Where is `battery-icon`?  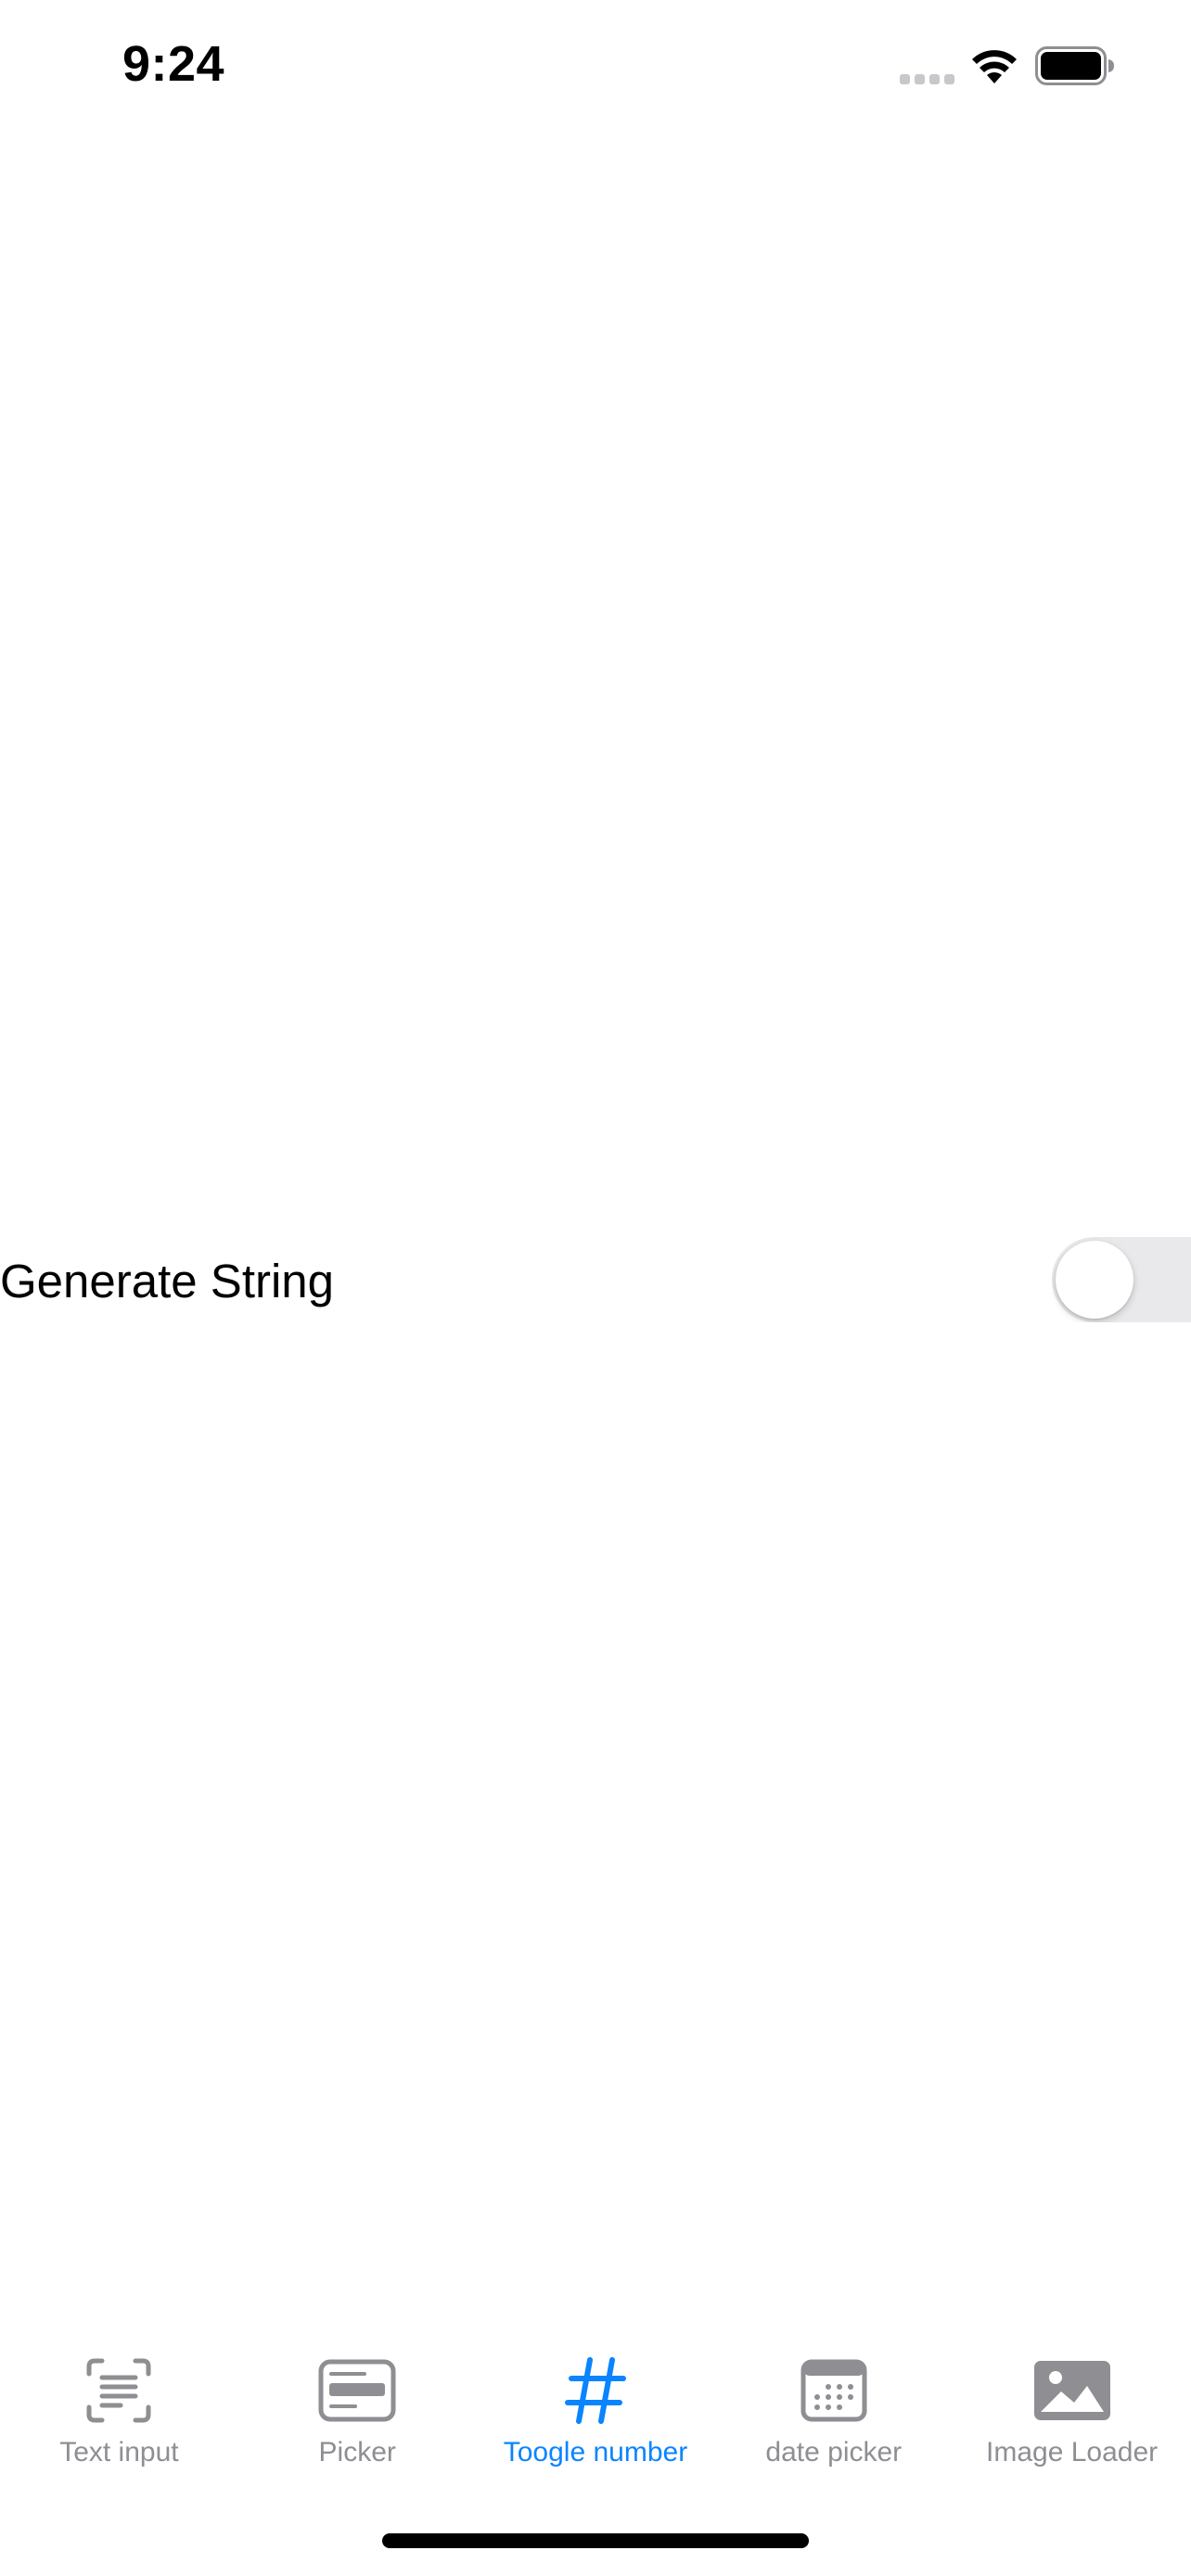
battery-icon is located at coordinates (1074, 66).